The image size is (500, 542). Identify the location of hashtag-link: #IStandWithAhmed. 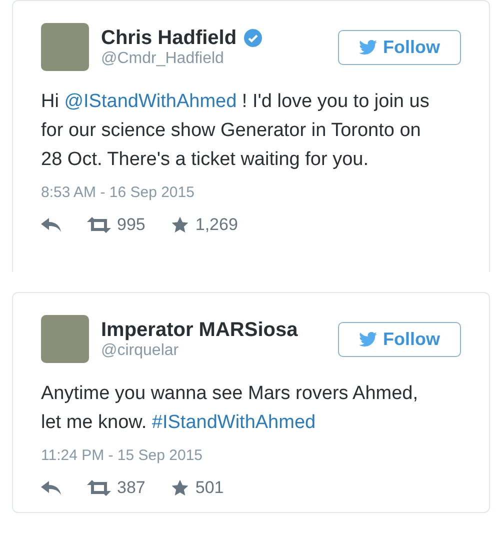
(234, 422).